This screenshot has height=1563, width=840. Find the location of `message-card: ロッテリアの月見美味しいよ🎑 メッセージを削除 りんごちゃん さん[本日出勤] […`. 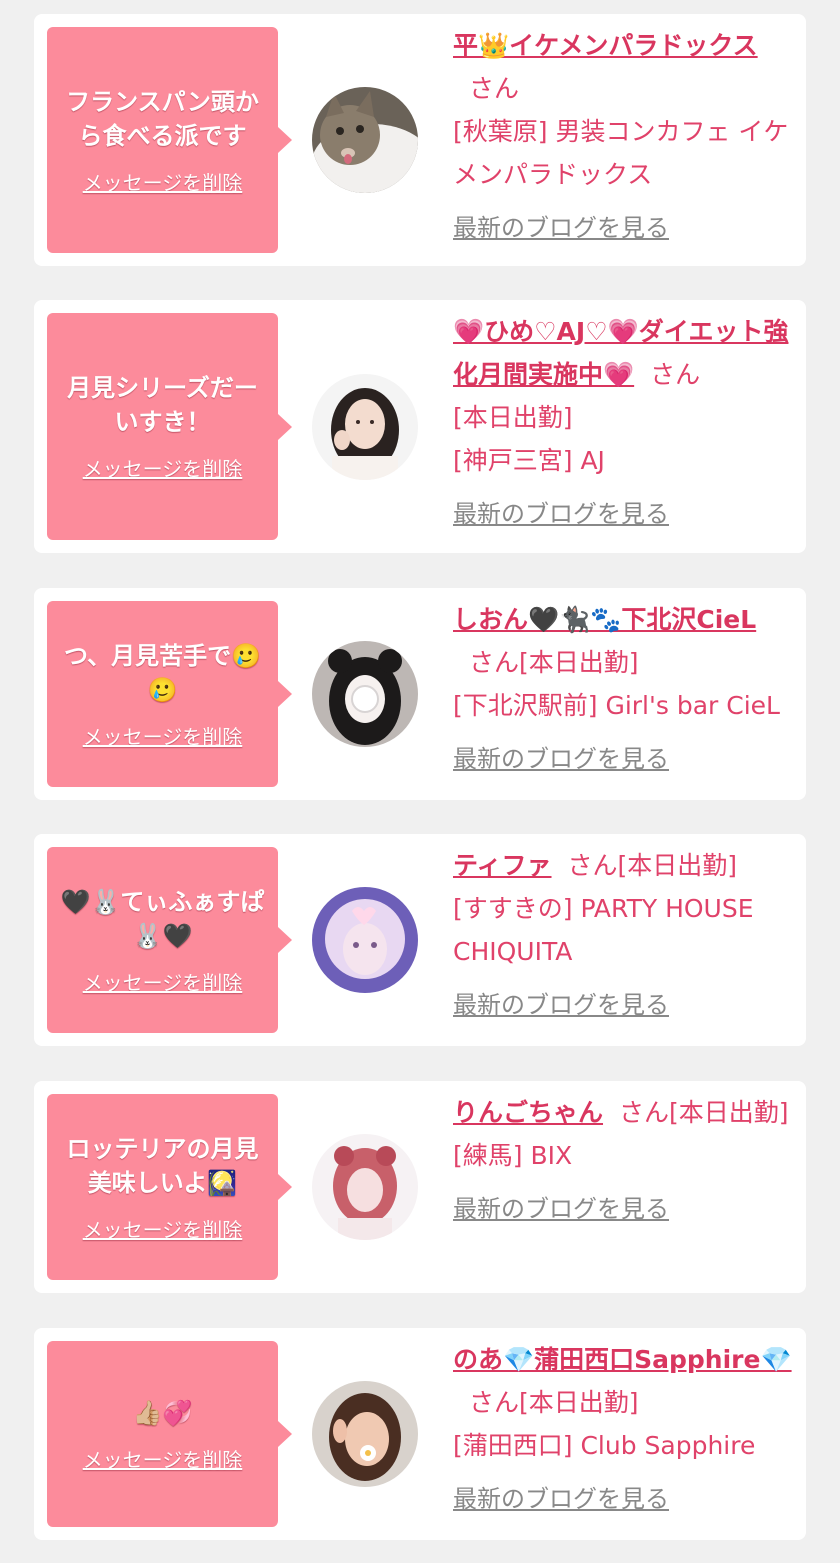

message-card: ロッテリアの月見美味しいよ🎑 メッセージを削除 りんごちゃん さん[本日出勤] [… is located at coordinates (420, 1187).